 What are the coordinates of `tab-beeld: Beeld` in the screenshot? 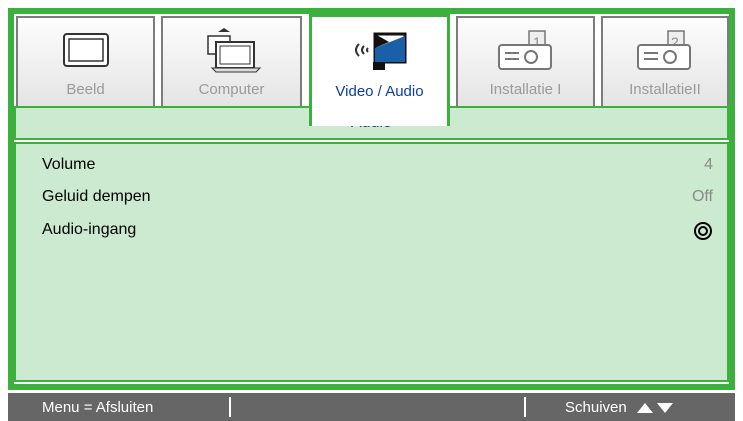 It's located at (85, 62).